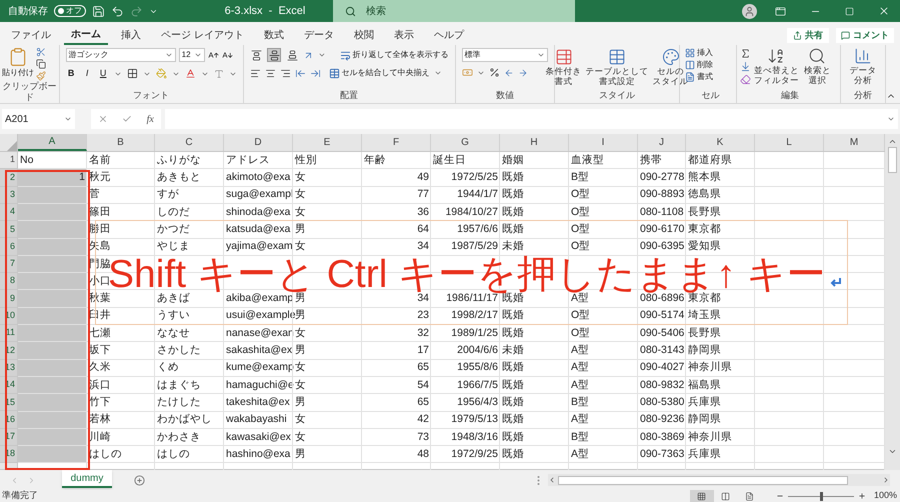  I want to click on percent-icon, so click(494, 72).